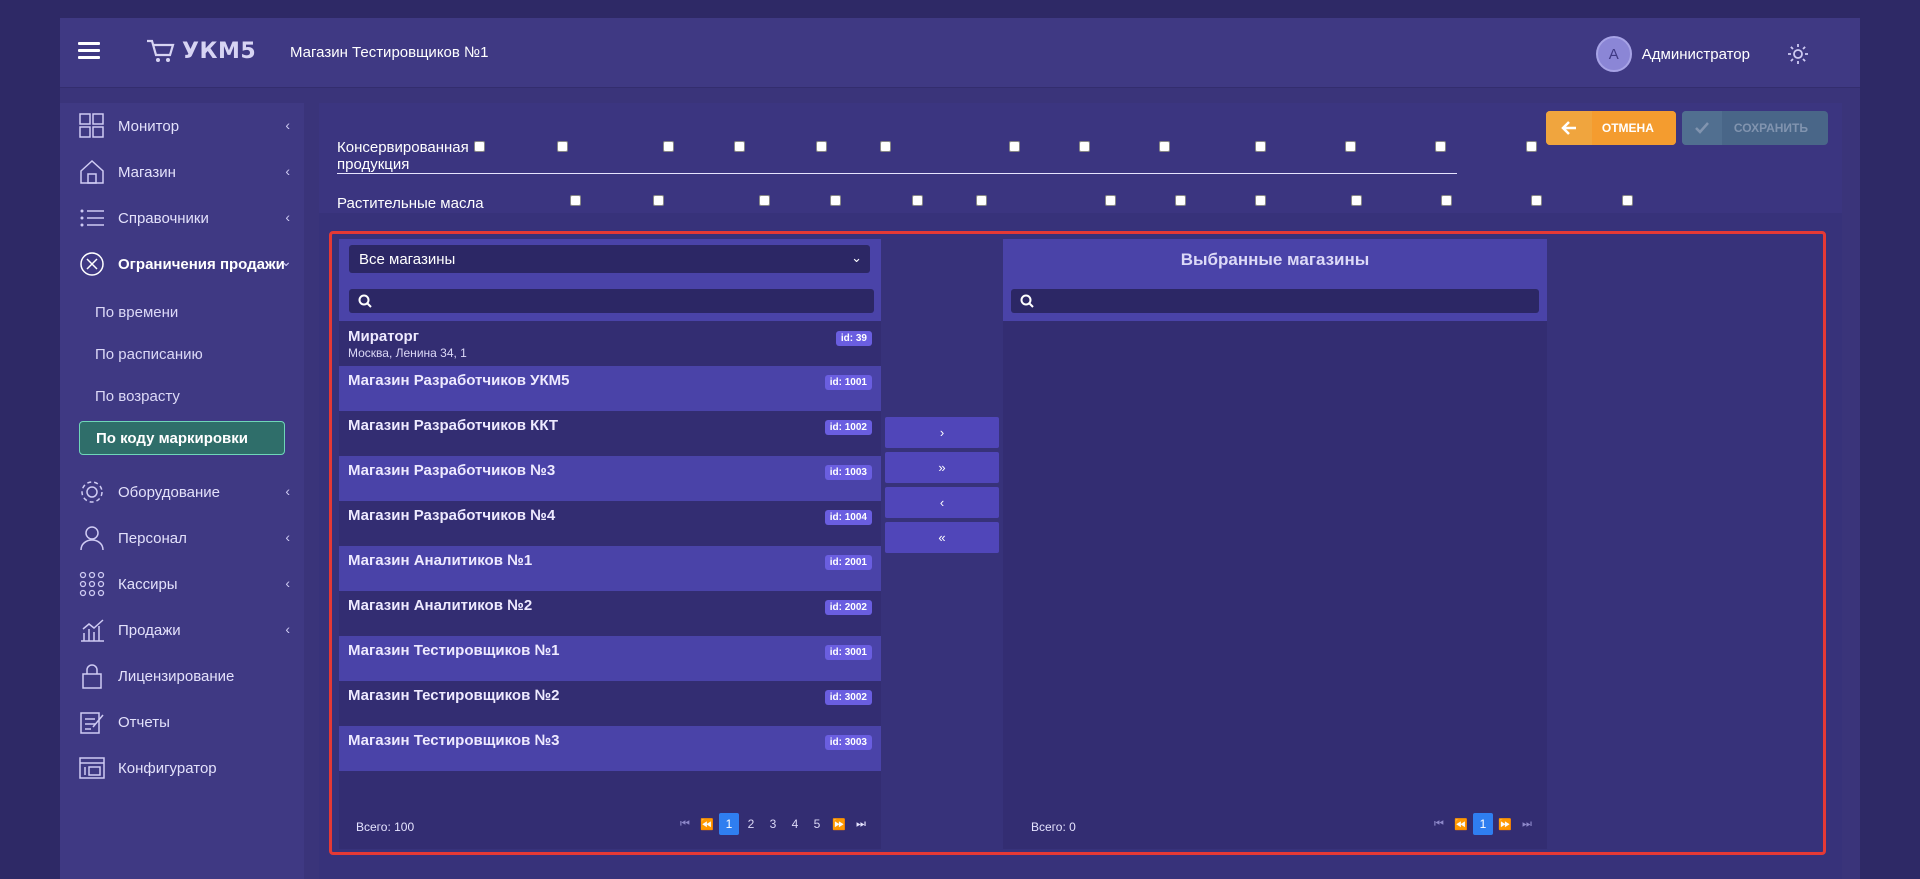 This screenshot has width=1920, height=879. Describe the element at coordinates (287, 583) in the screenshot. I see `chevron-left-icon: ‹` at that location.